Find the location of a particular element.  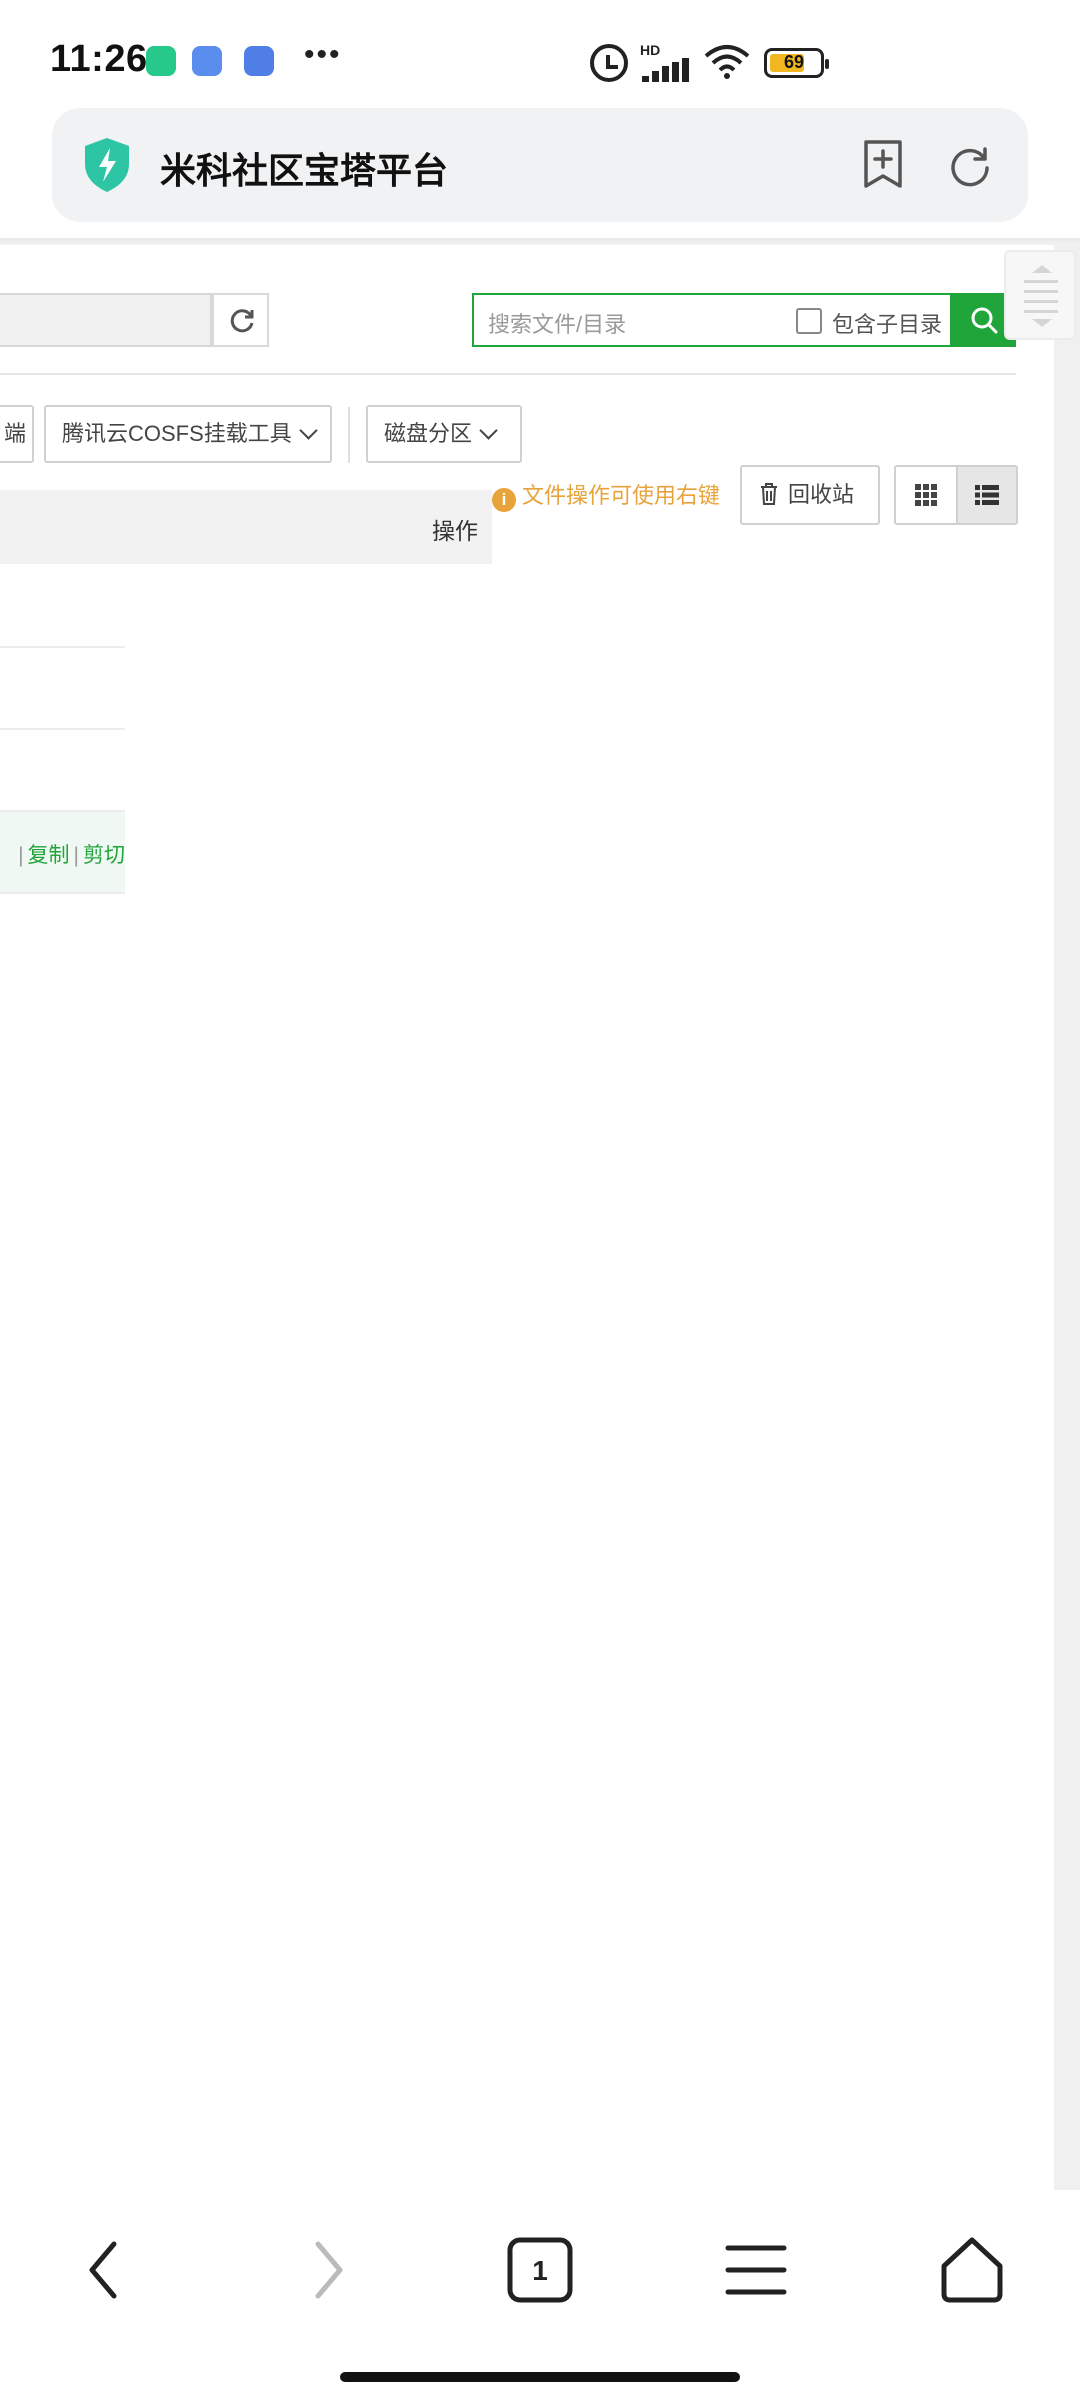

svg-text: 1 is located at coordinates (540, 2270).